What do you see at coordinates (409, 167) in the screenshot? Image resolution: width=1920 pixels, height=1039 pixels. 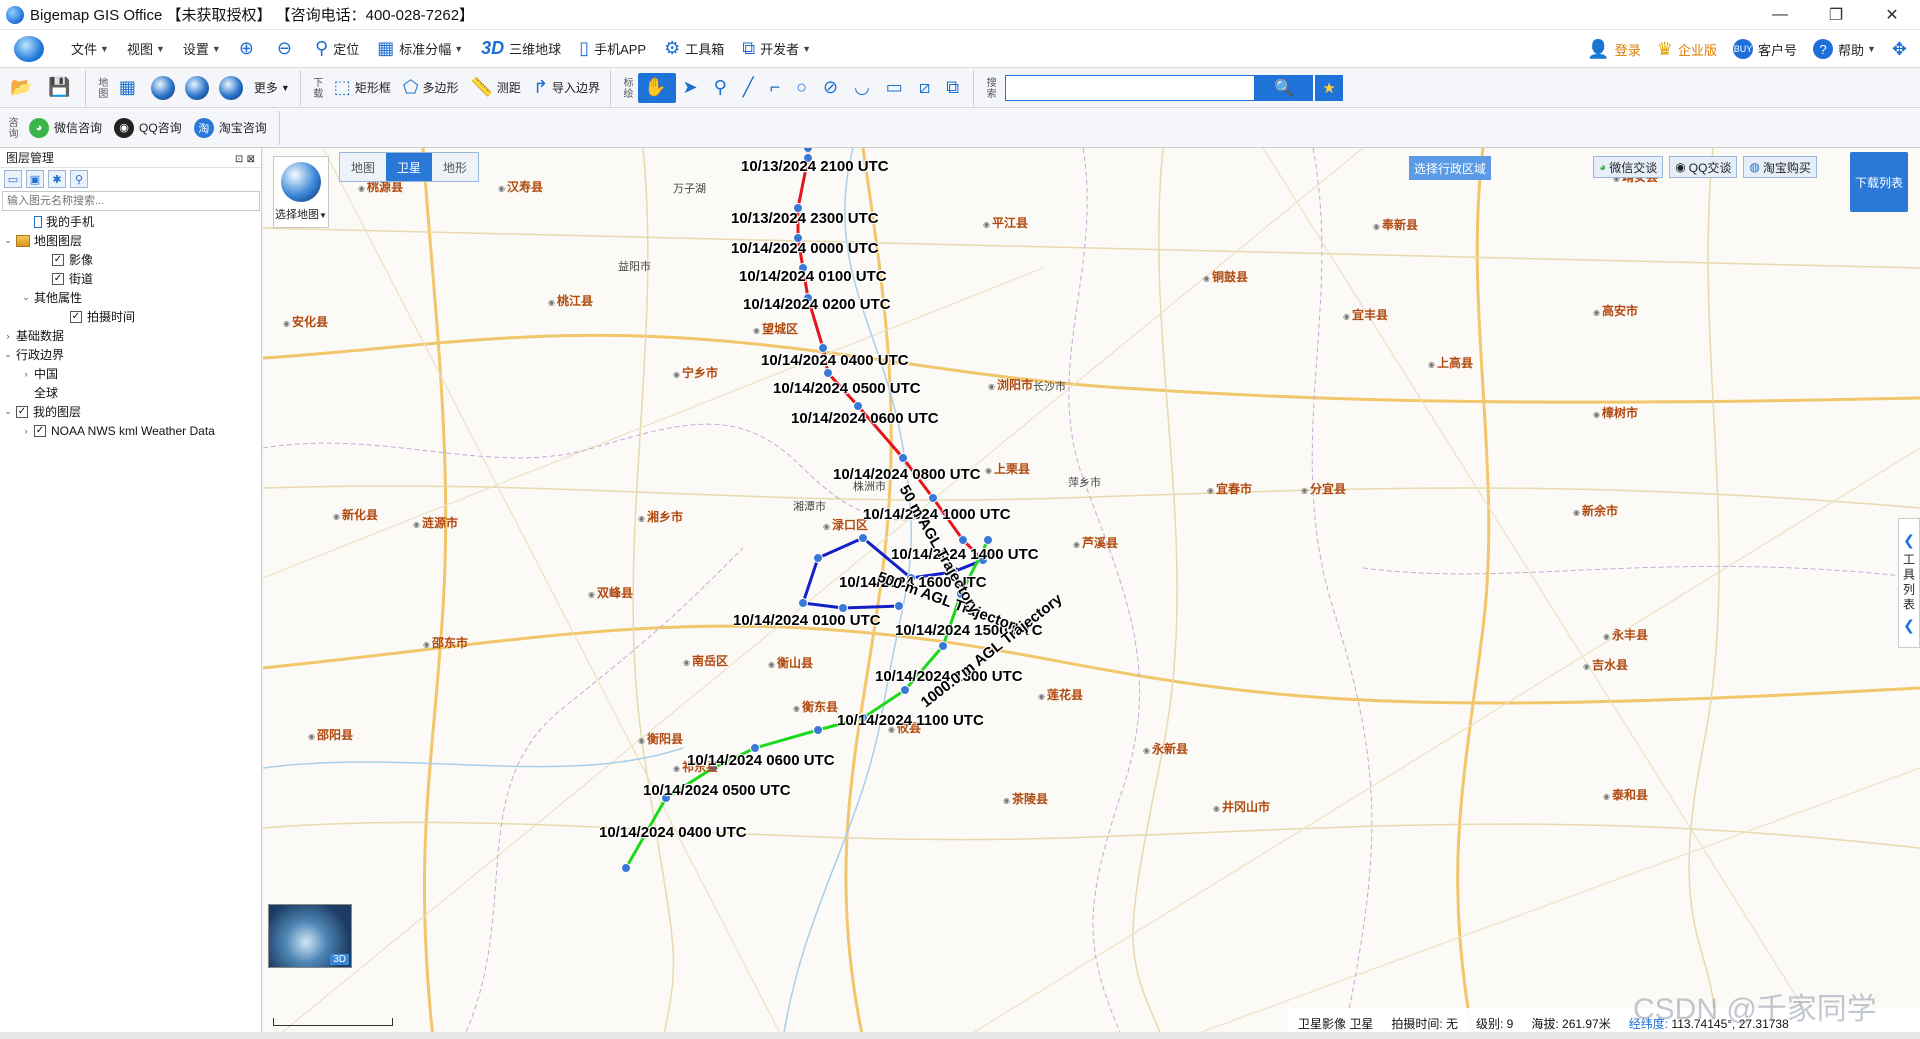 I see `tab-satellite: 卫星` at bounding box center [409, 167].